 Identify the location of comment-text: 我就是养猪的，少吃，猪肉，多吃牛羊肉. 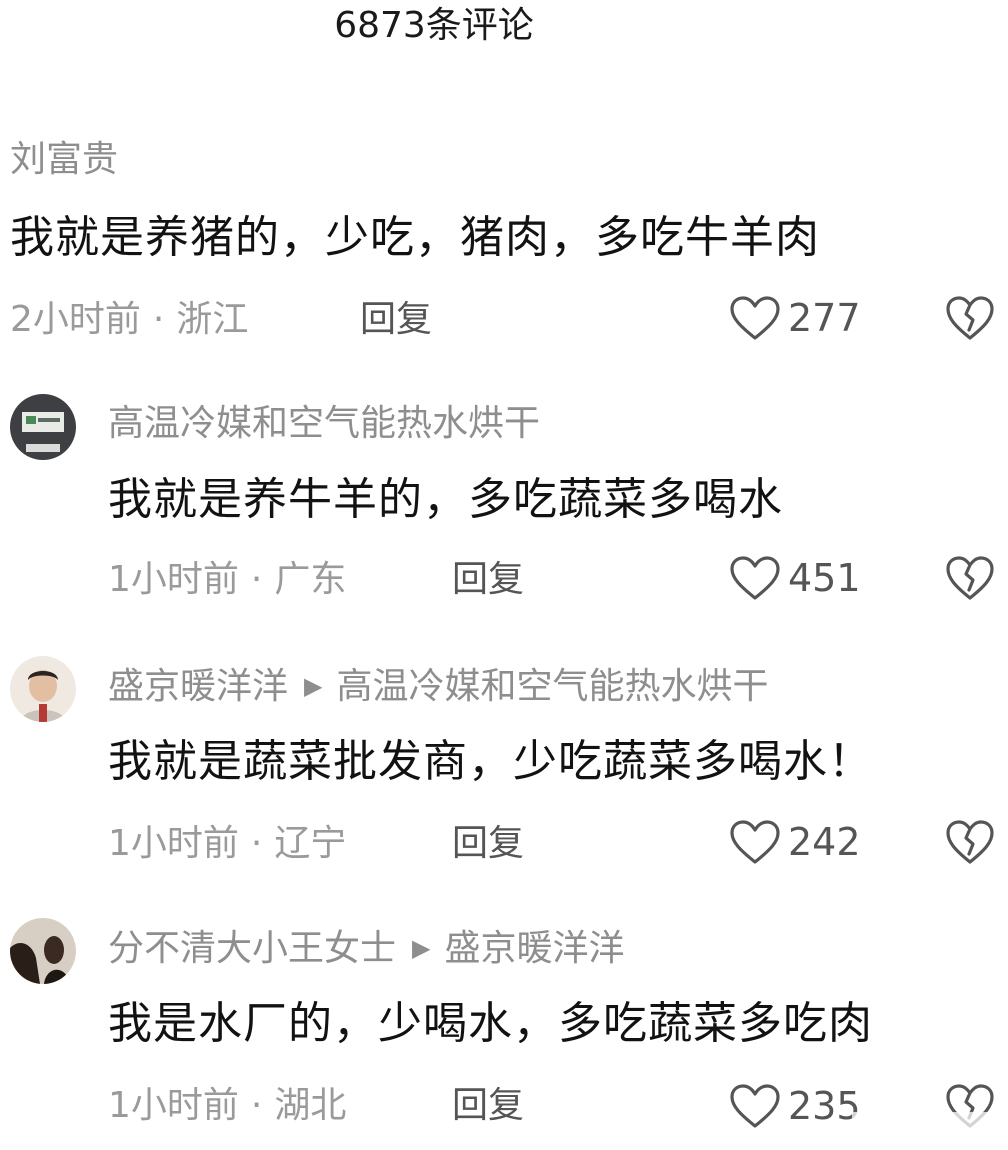
(415, 237).